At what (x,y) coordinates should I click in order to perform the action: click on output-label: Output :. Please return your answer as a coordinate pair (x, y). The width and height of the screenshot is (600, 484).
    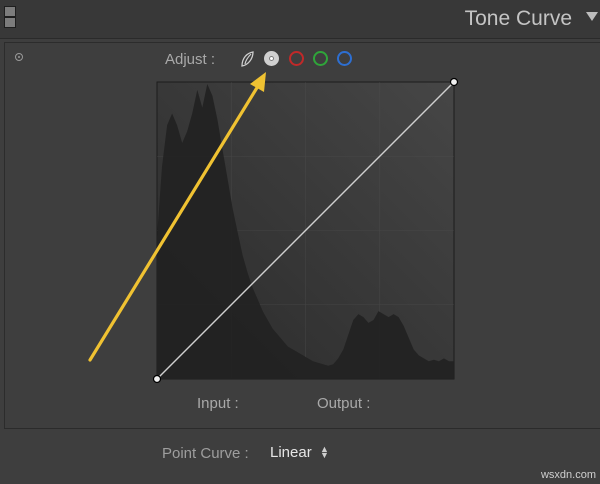
    Looking at the image, I should click on (344, 403).